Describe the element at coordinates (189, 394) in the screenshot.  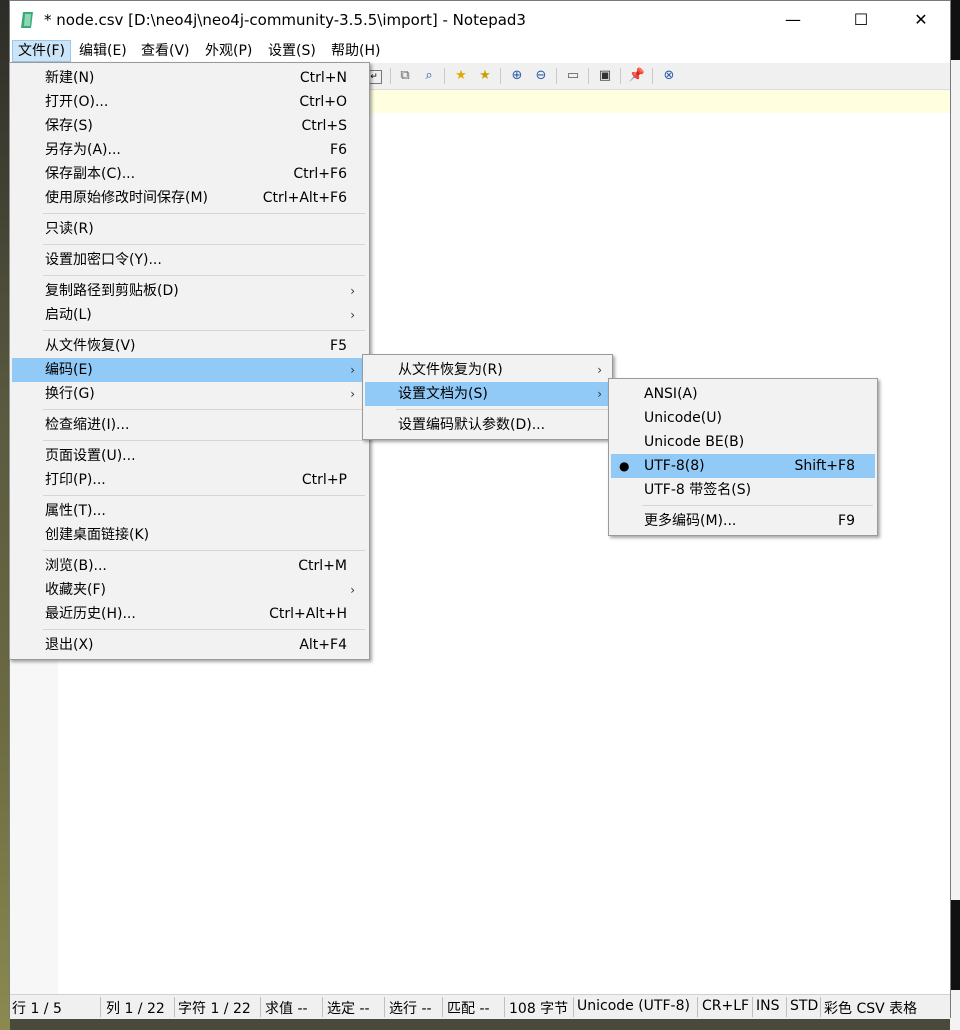
I see `menu-item-line-endings: 换行(G) ›` at that location.